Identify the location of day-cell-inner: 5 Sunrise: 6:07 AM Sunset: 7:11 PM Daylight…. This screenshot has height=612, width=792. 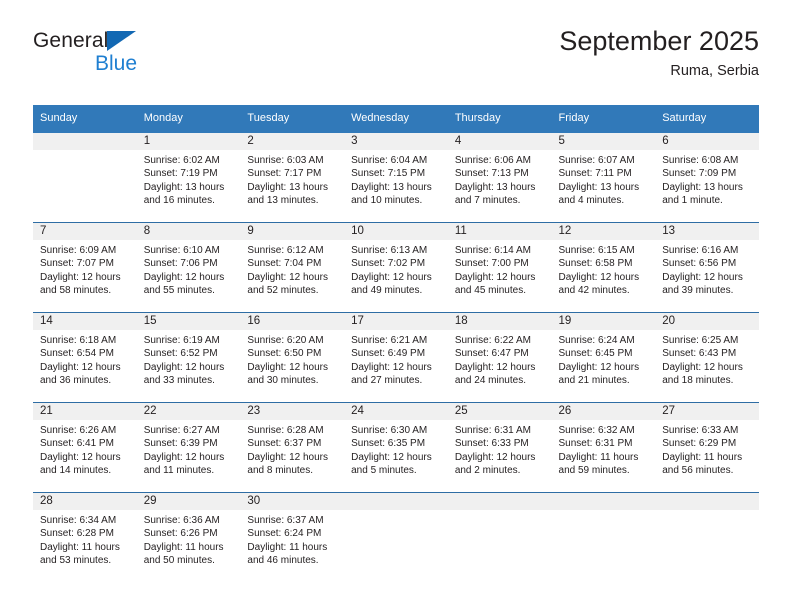
(603, 177).